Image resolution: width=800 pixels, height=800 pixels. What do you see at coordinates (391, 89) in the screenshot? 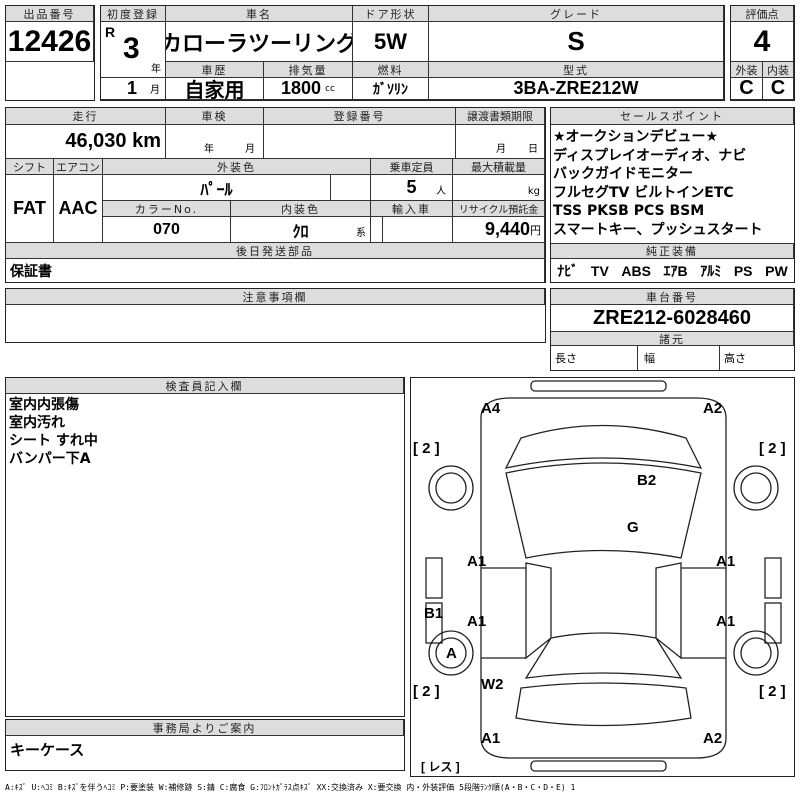
I see `fuel-value: ｶﾞｿﾘﾝ` at bounding box center [391, 89].